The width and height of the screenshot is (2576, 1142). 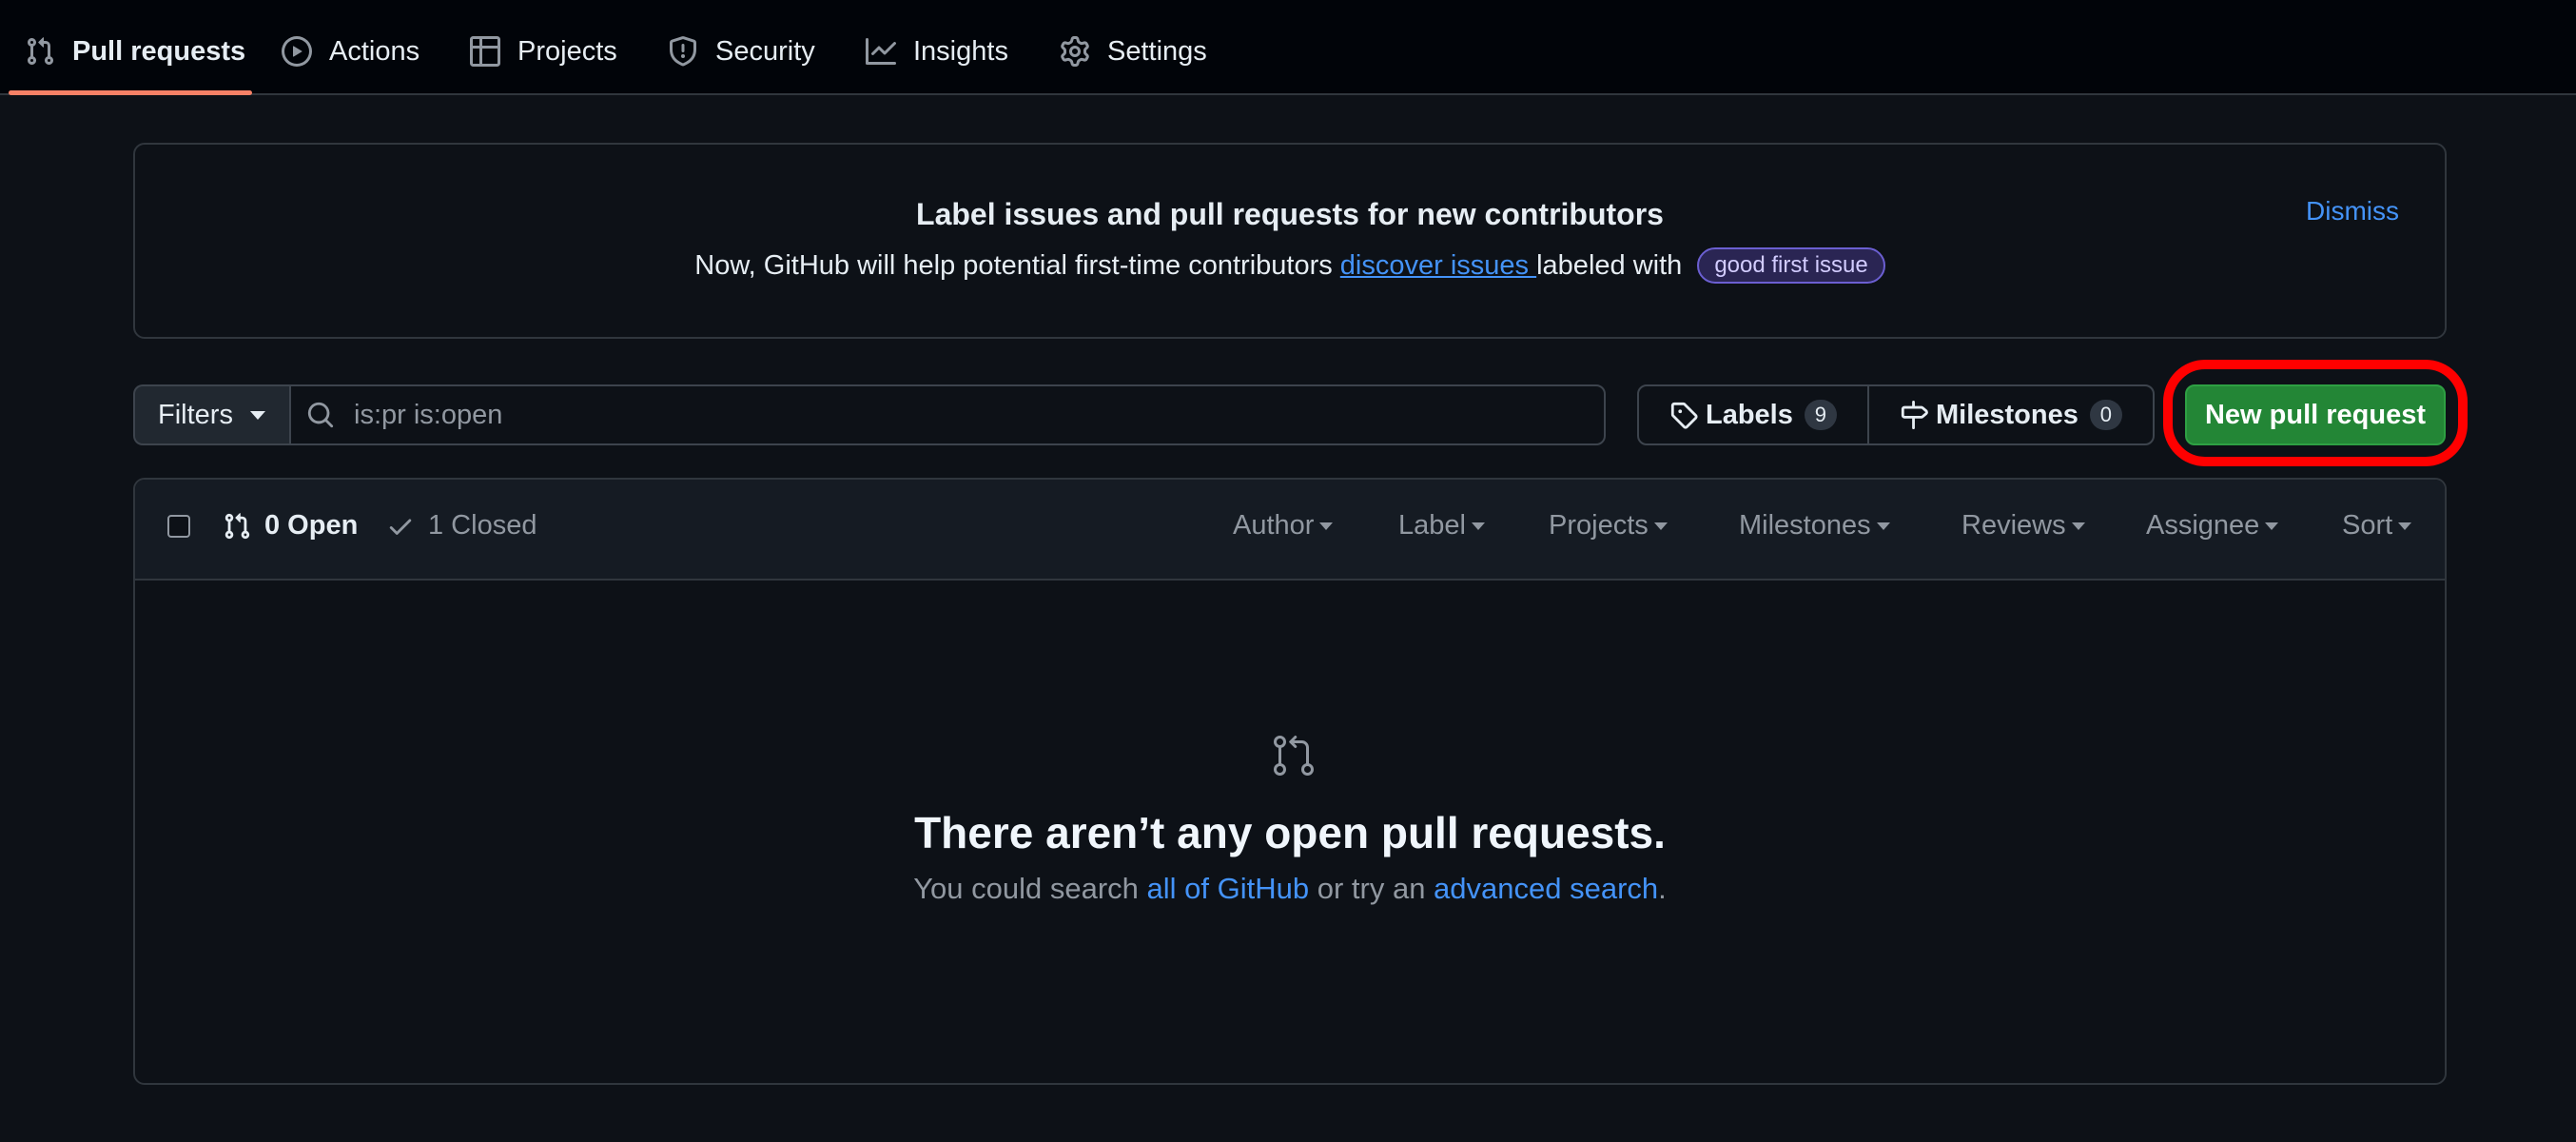 I want to click on table-icon, so click(x=485, y=51).